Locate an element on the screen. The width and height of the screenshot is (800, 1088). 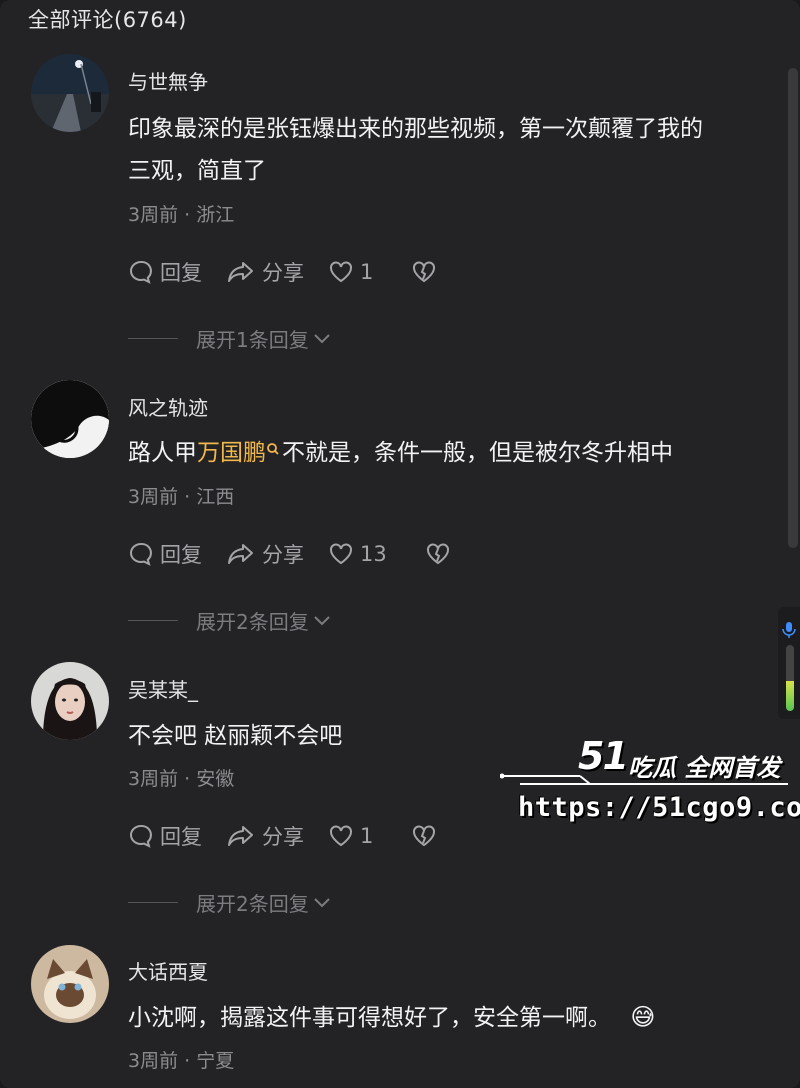
comment-text-line: 印象最深的是张钰爆出来的那些视频，第一次颠覆了我的 is located at coordinates (415, 129).